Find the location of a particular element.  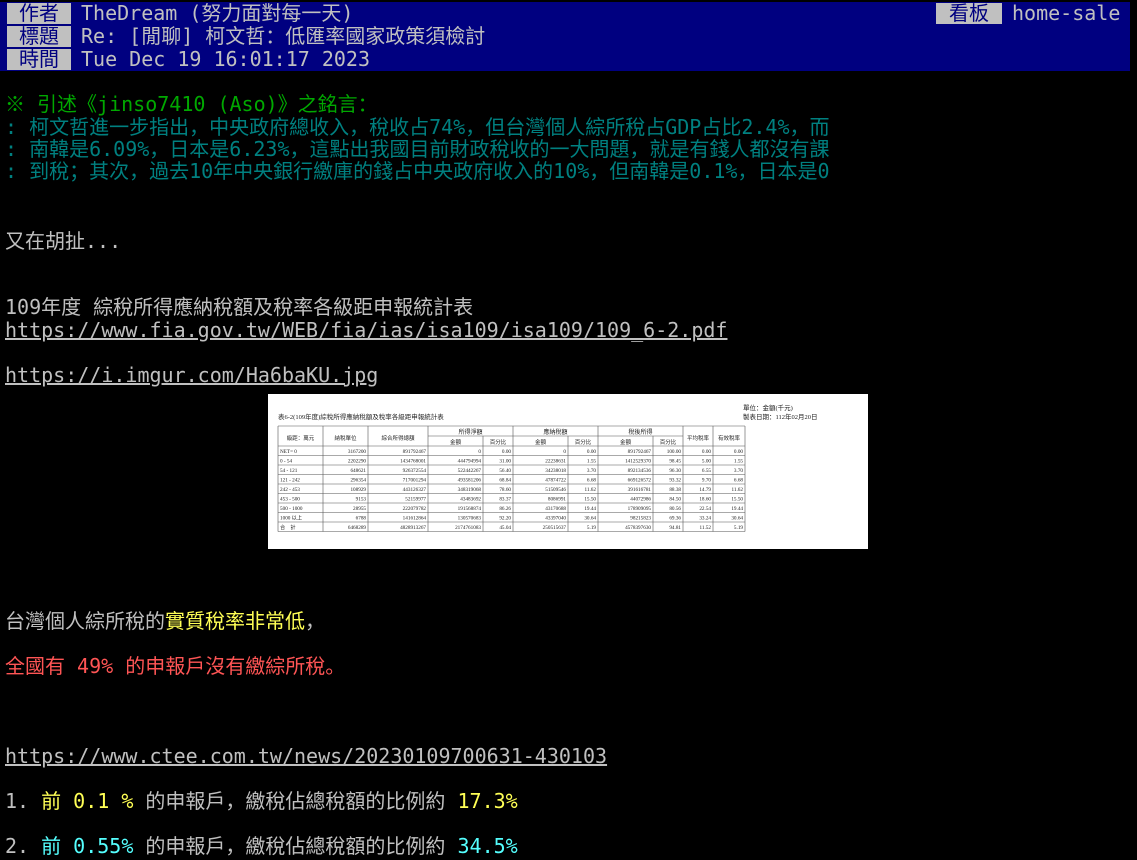

preview-group-header: 稅後所得 is located at coordinates (640, 432).